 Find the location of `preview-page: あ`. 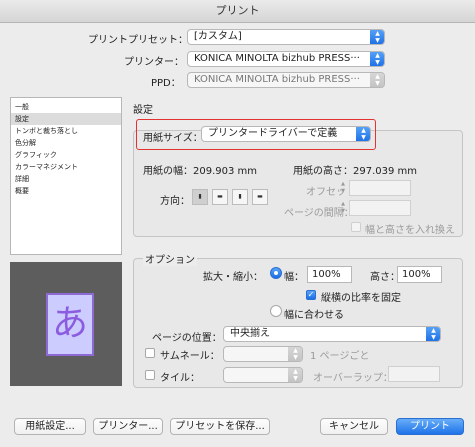

preview-page: あ is located at coordinates (70, 324).